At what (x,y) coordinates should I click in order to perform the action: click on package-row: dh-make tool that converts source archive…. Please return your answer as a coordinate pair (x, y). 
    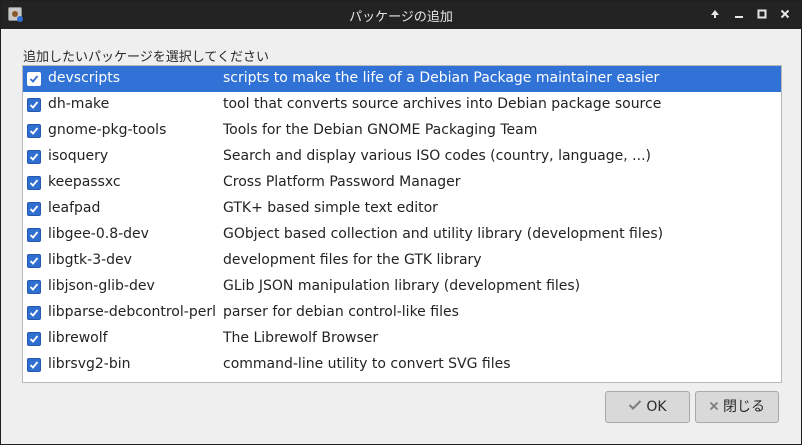
    Looking at the image, I should click on (402, 105).